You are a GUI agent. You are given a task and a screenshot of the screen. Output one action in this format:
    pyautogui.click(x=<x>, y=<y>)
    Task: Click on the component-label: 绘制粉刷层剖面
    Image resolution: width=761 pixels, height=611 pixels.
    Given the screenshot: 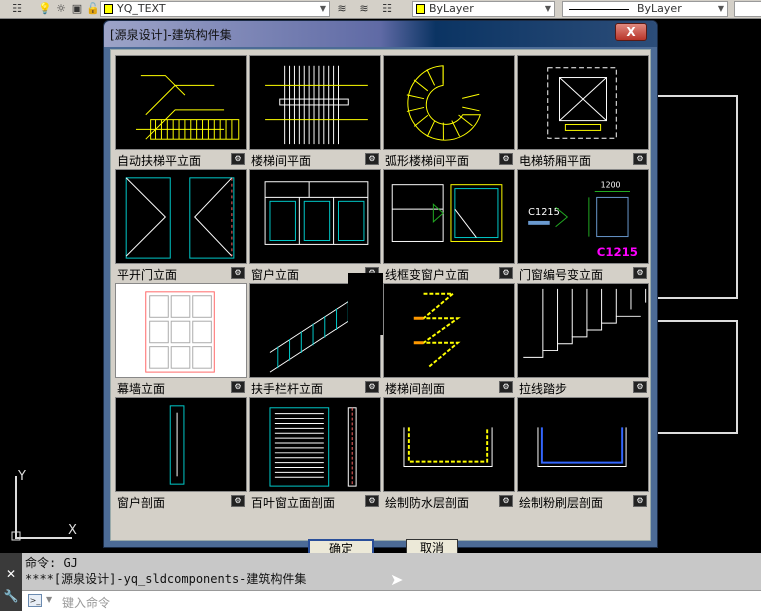 What is the action you would take?
    pyautogui.click(x=561, y=503)
    